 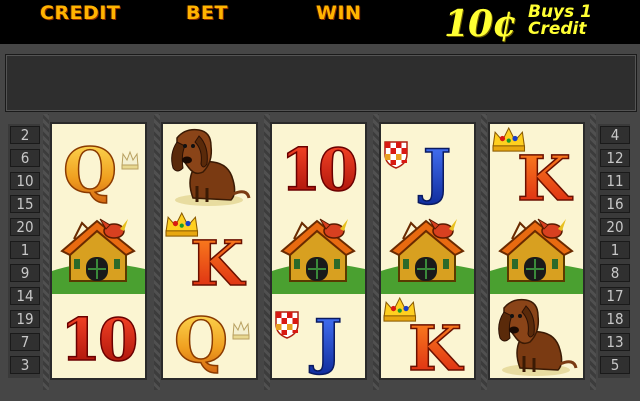 I want to click on payline-number-left: 15, so click(x=25, y=204).